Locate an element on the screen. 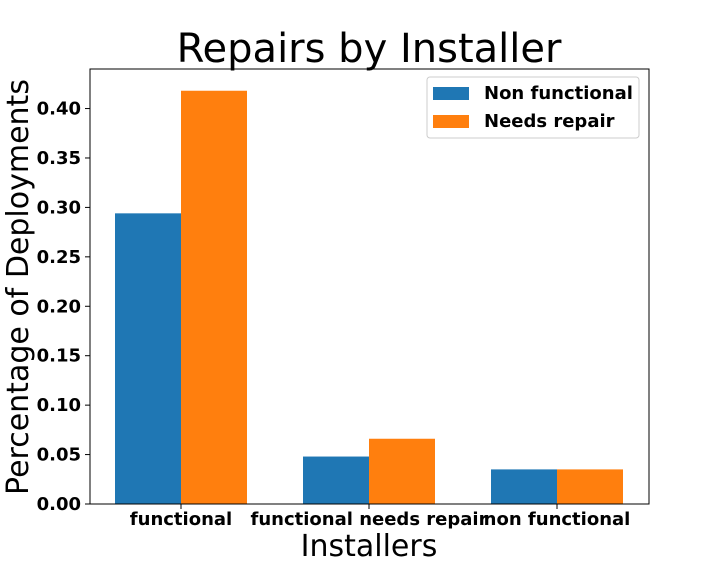  x-tick-label: functional needs repair is located at coordinates (369, 519).